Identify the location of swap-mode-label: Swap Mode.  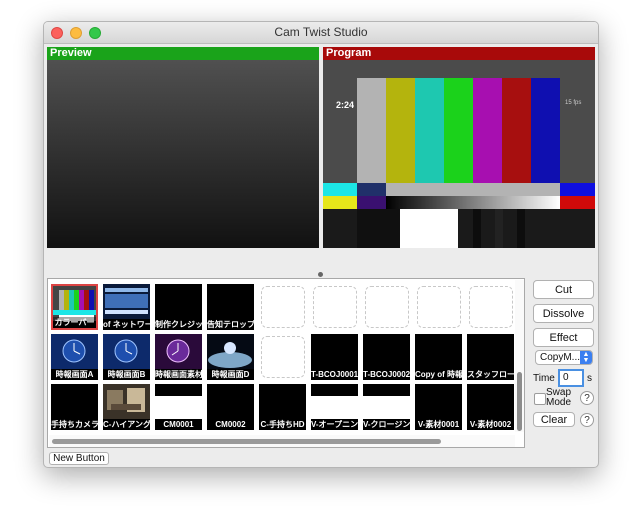
(559, 397).